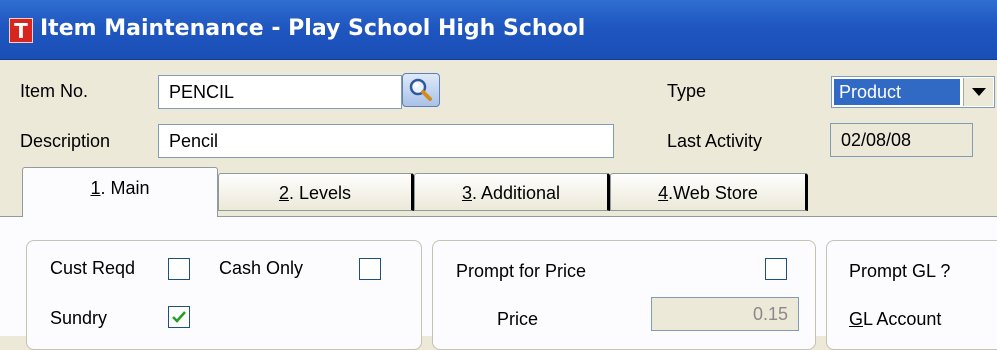 This screenshot has height=350, width=997. Describe the element at coordinates (179, 269) in the screenshot. I see `cust-reqd-checkbox` at that location.